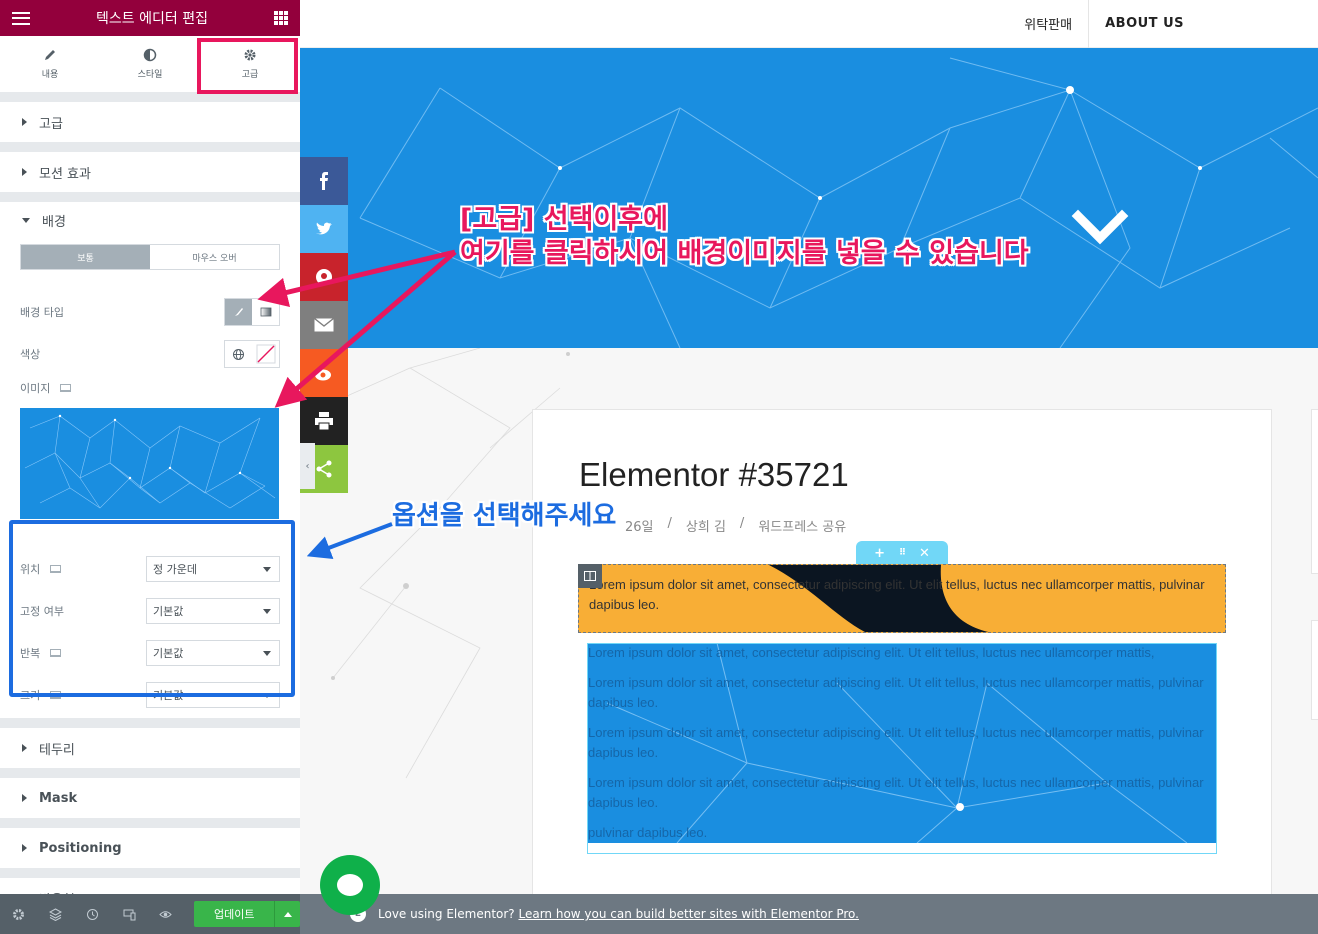 The height and width of the screenshot is (934, 1318). I want to click on bg-size-select: 기본값, so click(213, 695).